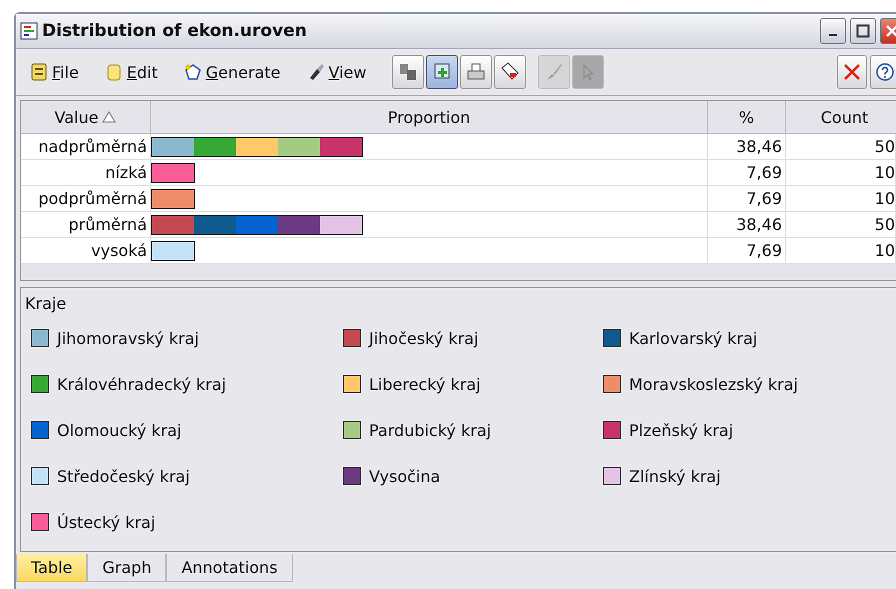 This screenshot has height=589, width=896. I want to click on menu-item: View, so click(336, 72).